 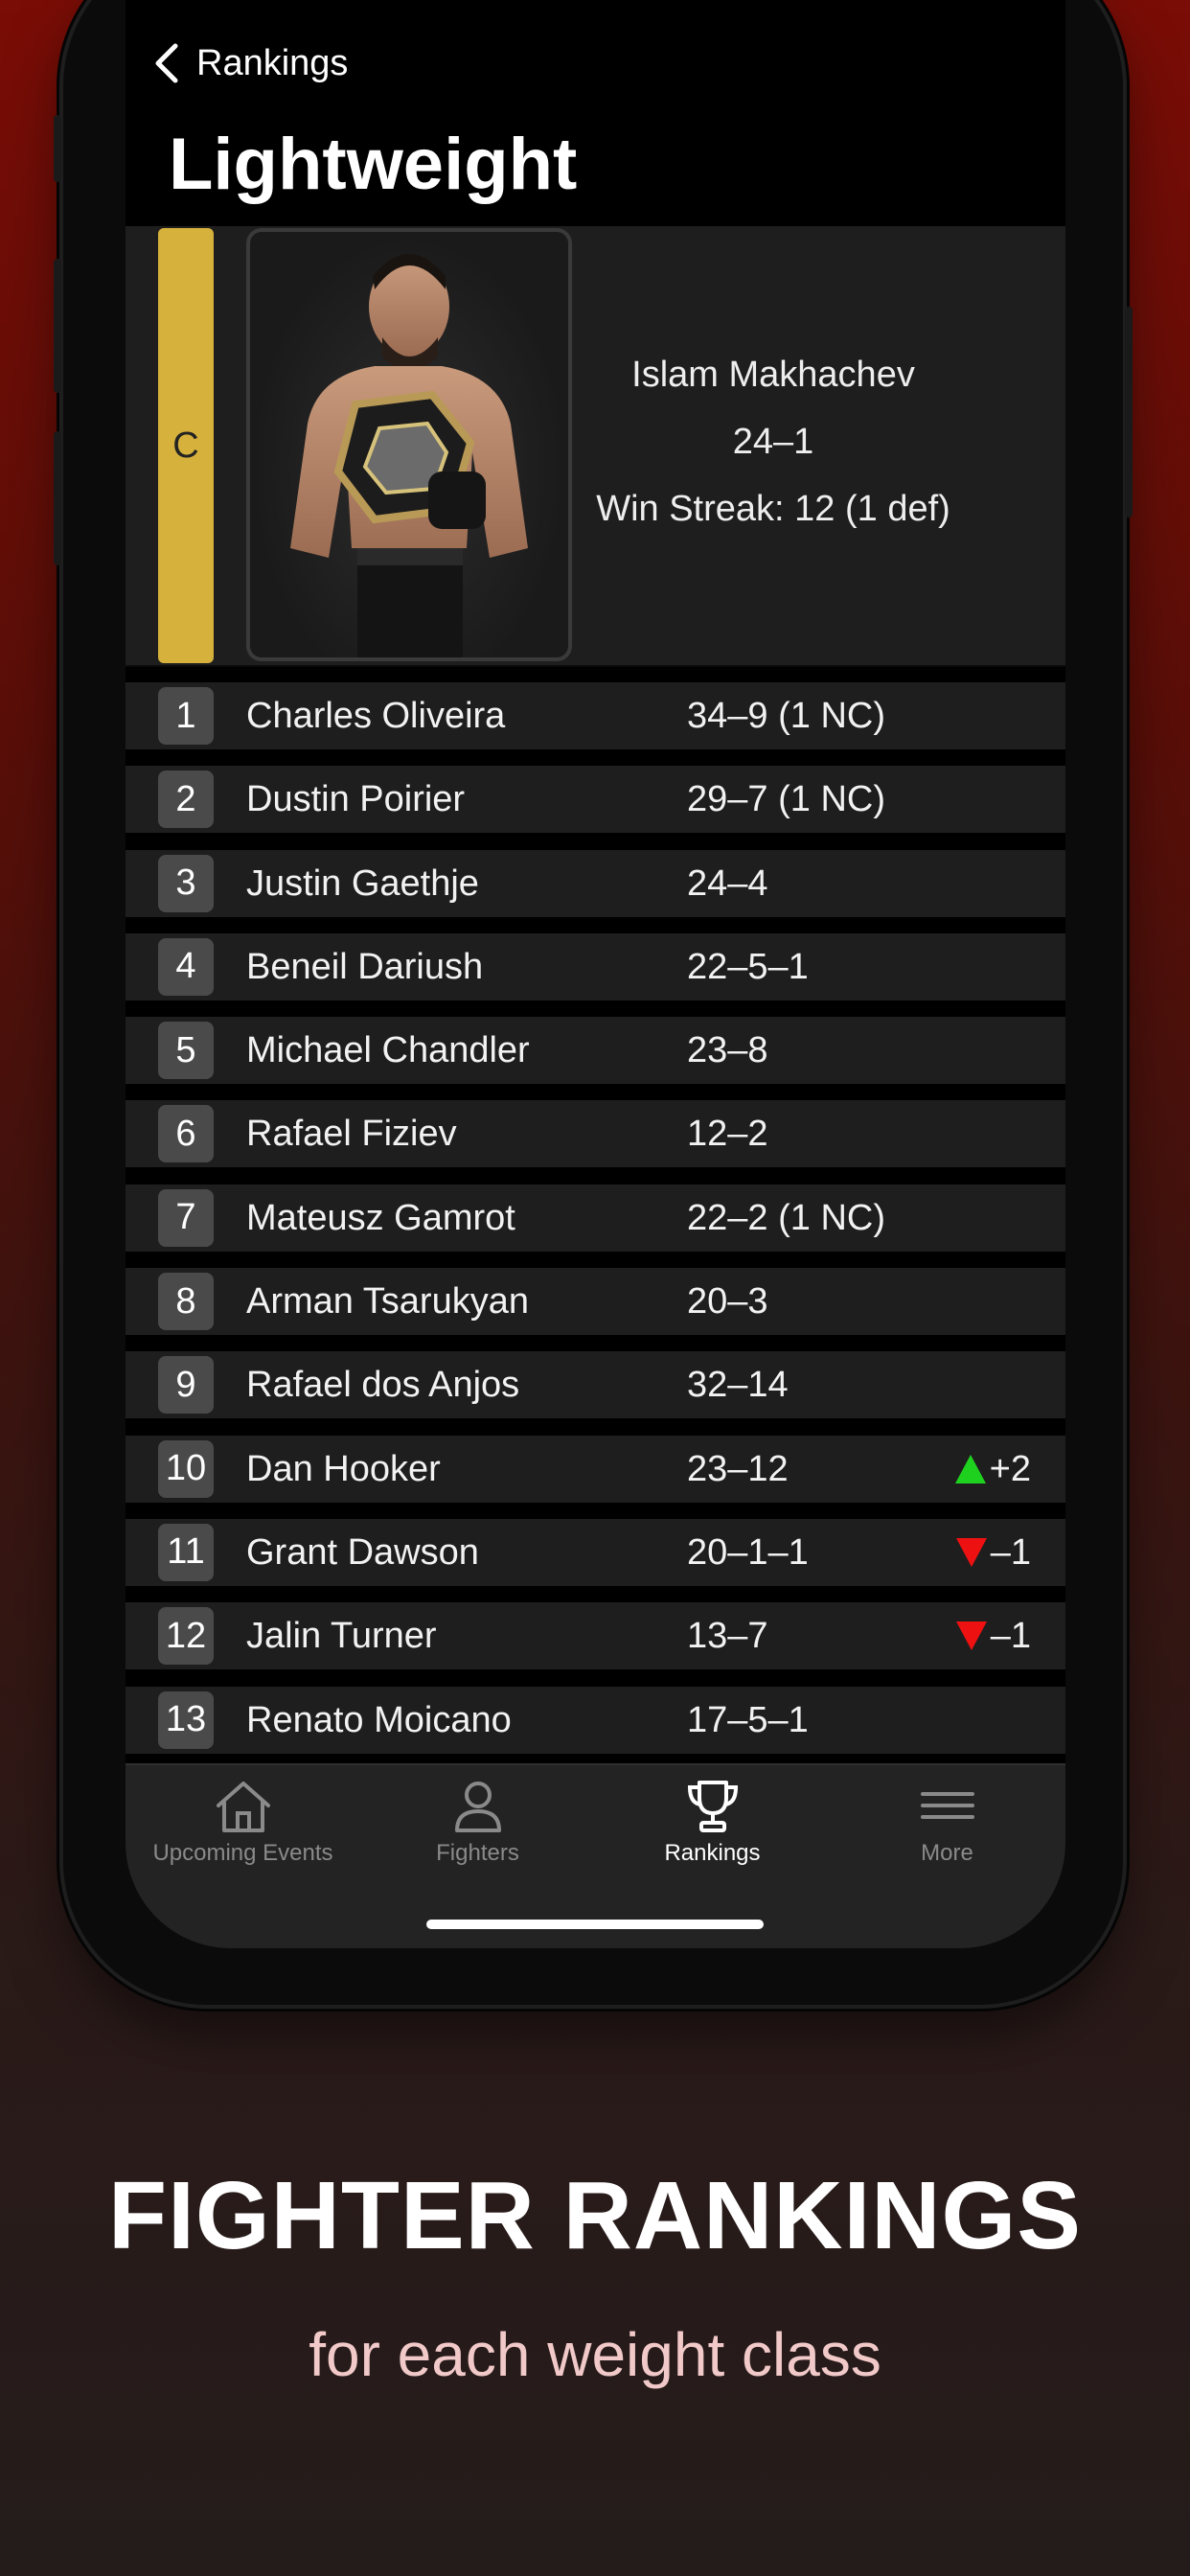 What do you see at coordinates (388, 1301) in the screenshot?
I see `fighter-name: Arman Tsarukyan` at bounding box center [388, 1301].